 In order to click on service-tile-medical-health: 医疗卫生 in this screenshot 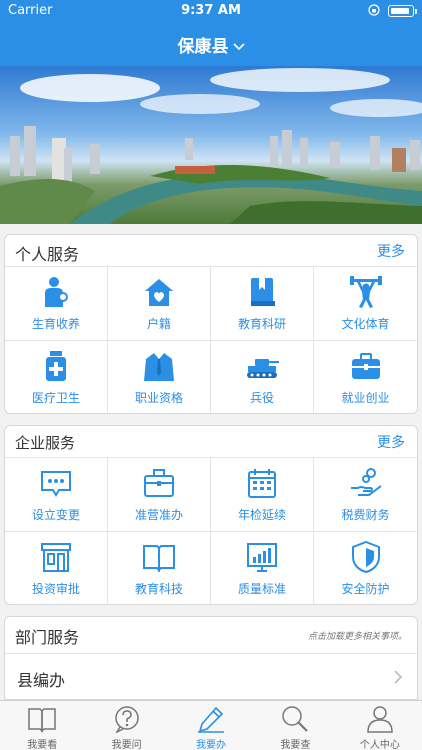, I will do `click(56, 377)`.